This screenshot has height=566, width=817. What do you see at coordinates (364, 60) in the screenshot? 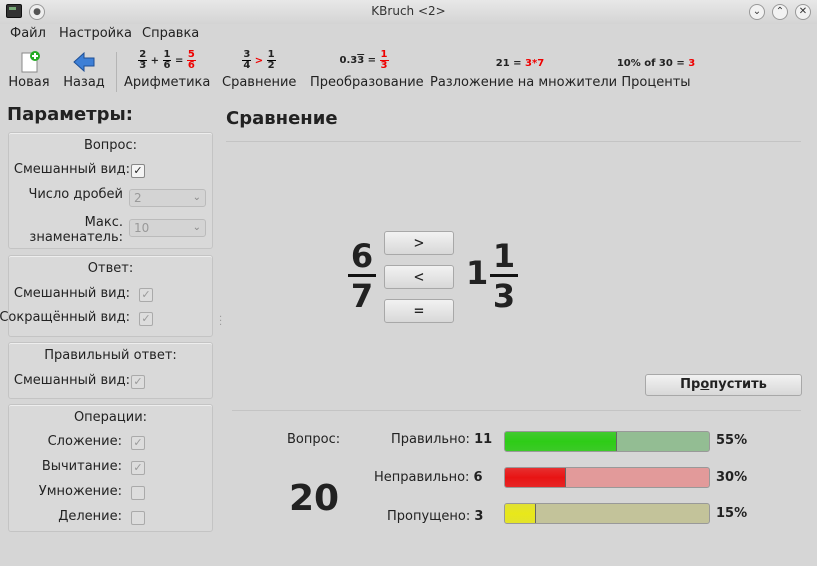
I see `conversion-icon: 0.33 = 13` at bounding box center [364, 60].